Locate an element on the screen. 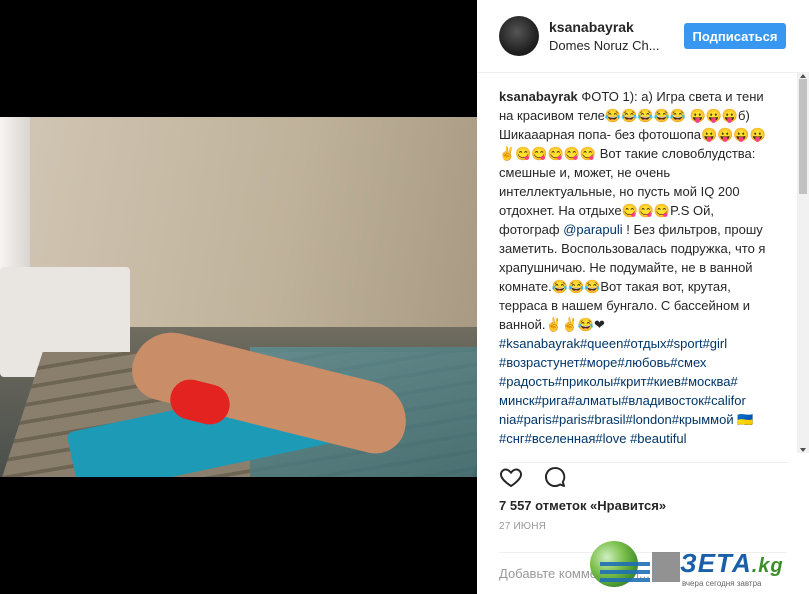  avatar is located at coordinates (519, 36).